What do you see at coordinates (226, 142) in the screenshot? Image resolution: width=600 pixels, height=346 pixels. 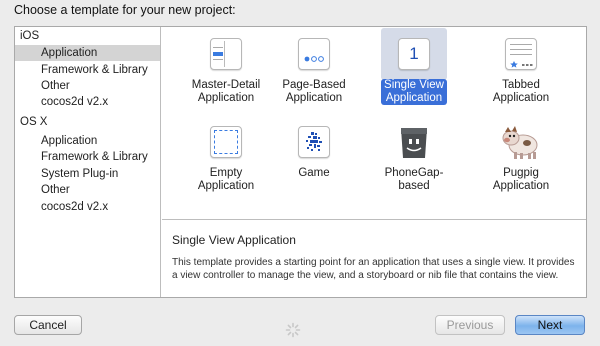 I see `empty-icon` at bounding box center [226, 142].